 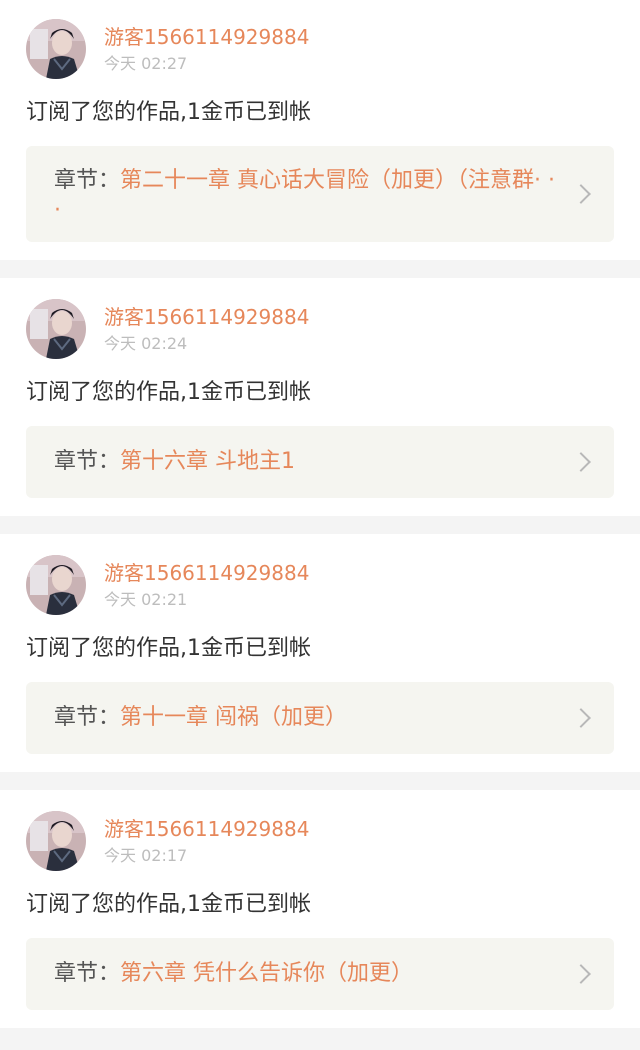 What do you see at coordinates (146, 343) in the screenshot?
I see `timestamp: 今天 02:24` at bounding box center [146, 343].